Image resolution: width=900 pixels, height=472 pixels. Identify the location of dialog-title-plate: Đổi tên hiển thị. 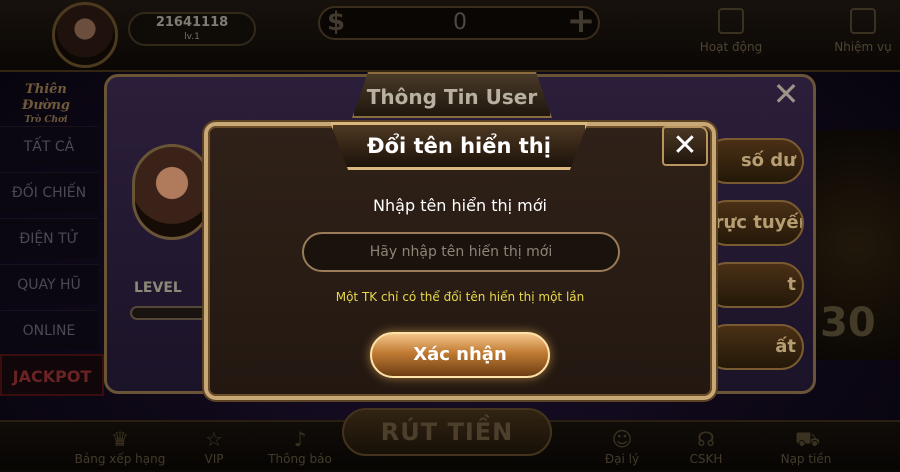
(459, 146).